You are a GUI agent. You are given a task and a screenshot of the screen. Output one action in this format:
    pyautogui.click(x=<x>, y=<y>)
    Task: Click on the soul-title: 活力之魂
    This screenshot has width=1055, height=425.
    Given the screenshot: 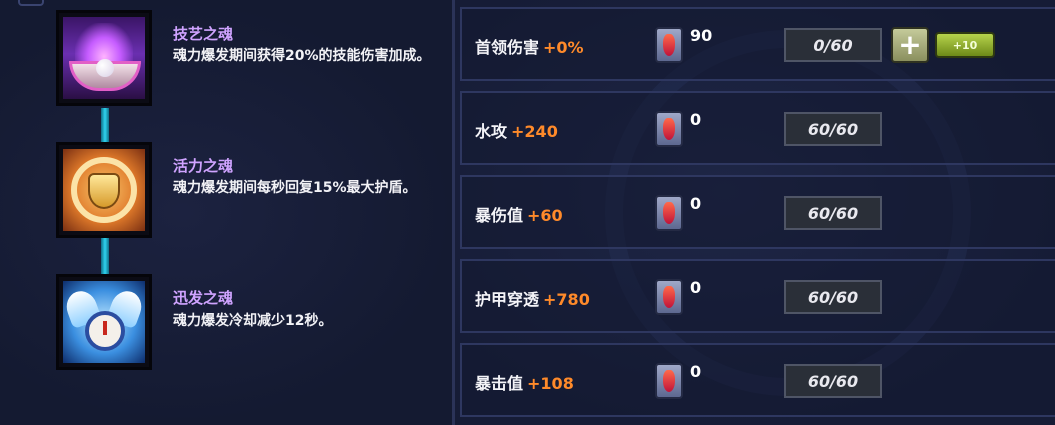 What is the action you would take?
    pyautogui.click(x=203, y=166)
    